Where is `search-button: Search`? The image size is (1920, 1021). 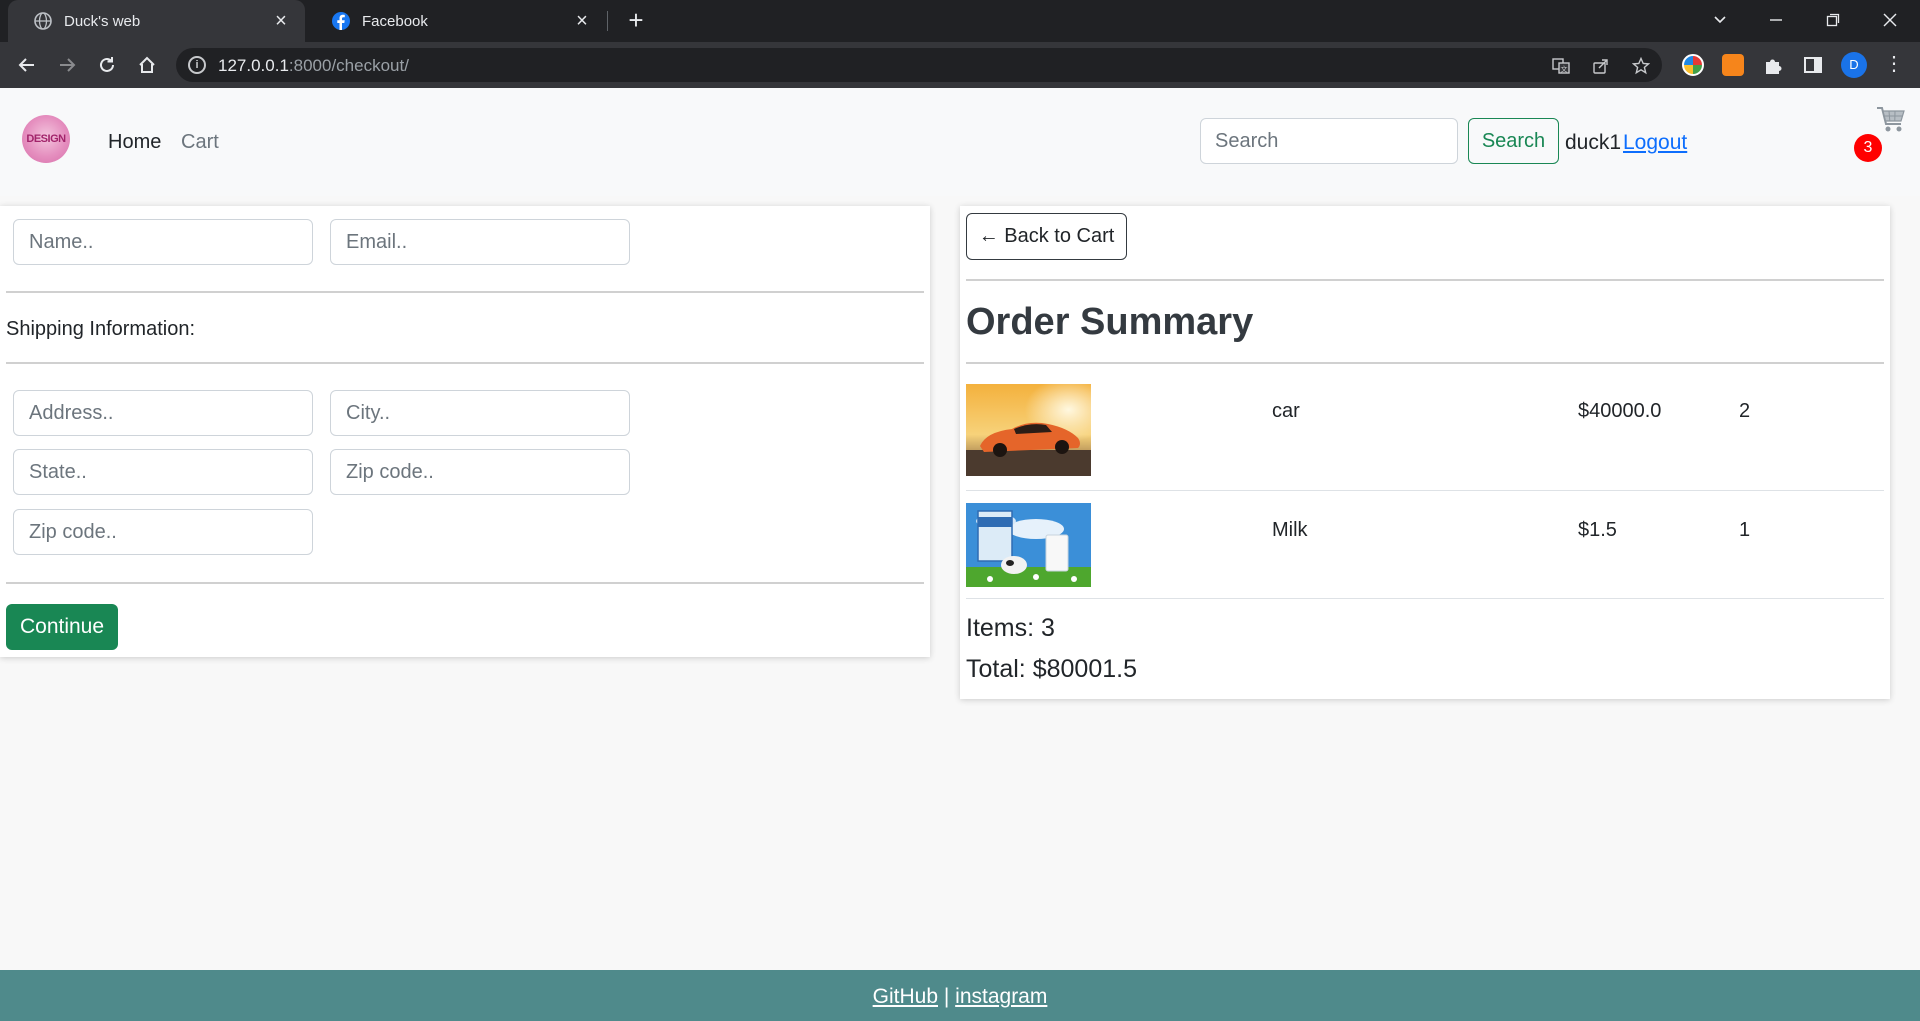 search-button: Search is located at coordinates (1513, 141).